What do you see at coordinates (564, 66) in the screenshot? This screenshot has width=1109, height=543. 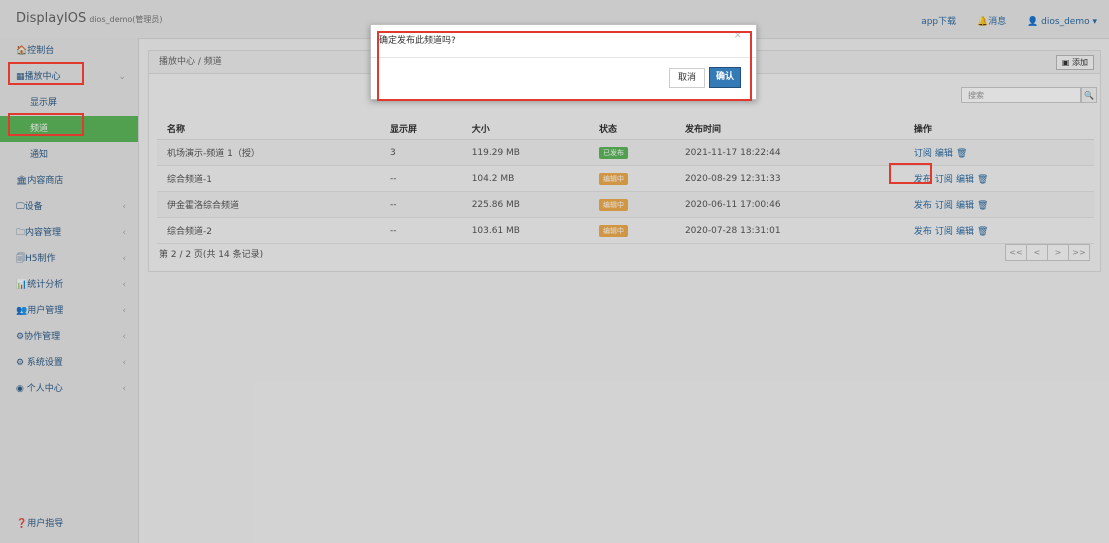 I see `highlight-box-dialog` at bounding box center [564, 66].